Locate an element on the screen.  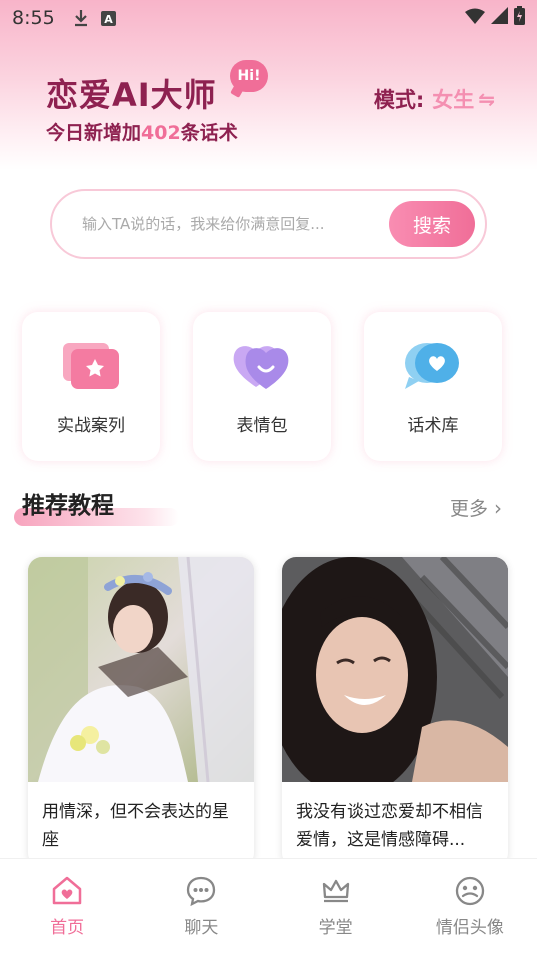
home-heart-icon is located at coordinates (67, 890).